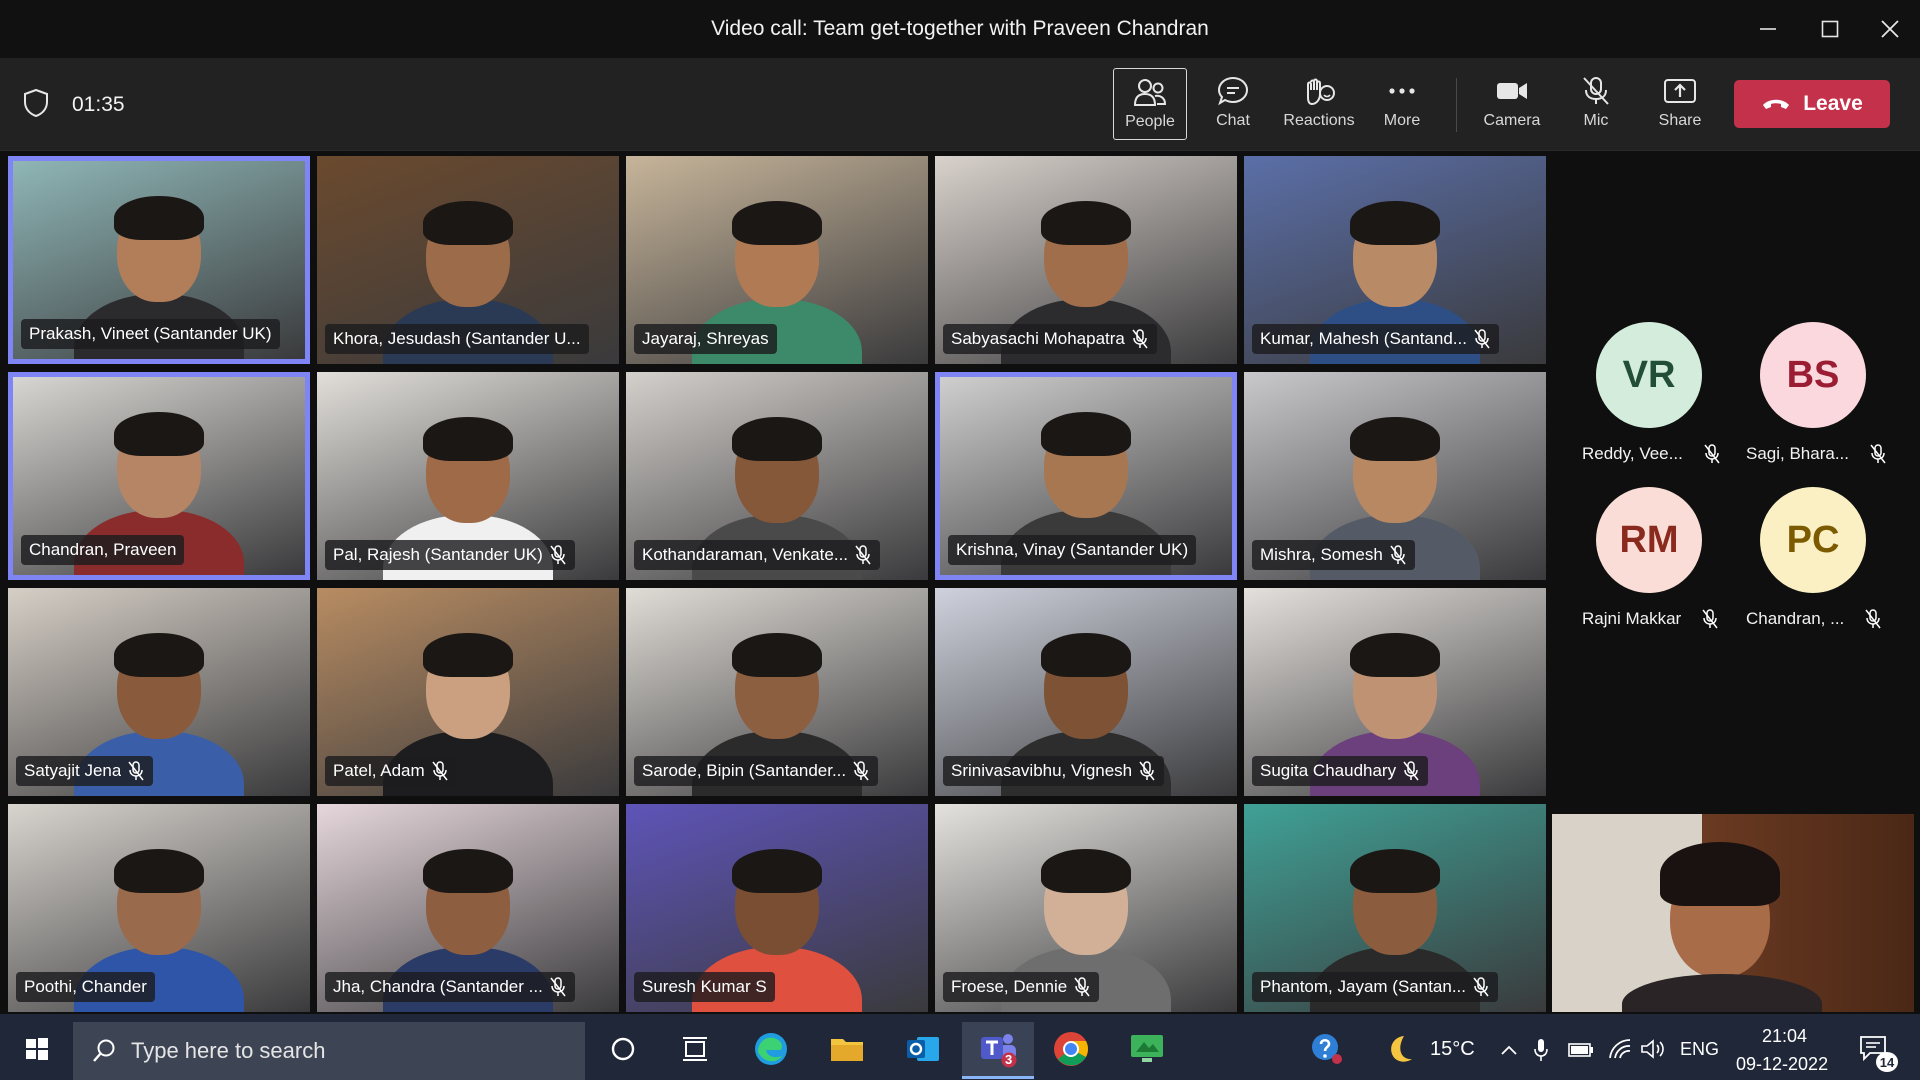  I want to click on participant-name: Pal, Rajesh (Santander UK), so click(438, 554).